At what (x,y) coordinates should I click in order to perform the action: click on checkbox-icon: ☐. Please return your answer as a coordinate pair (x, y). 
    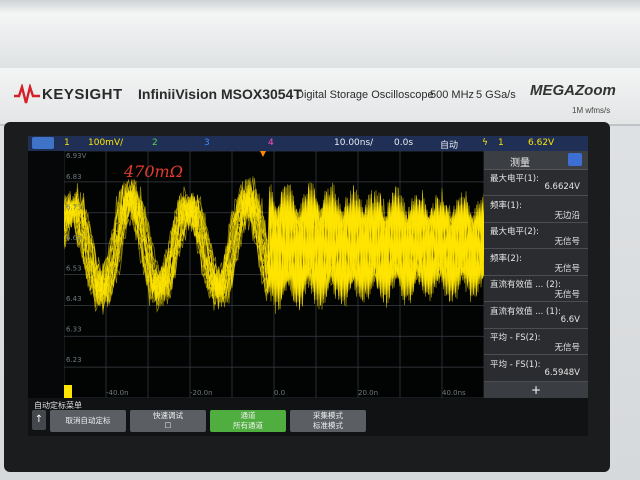
    Looking at the image, I should click on (168, 426).